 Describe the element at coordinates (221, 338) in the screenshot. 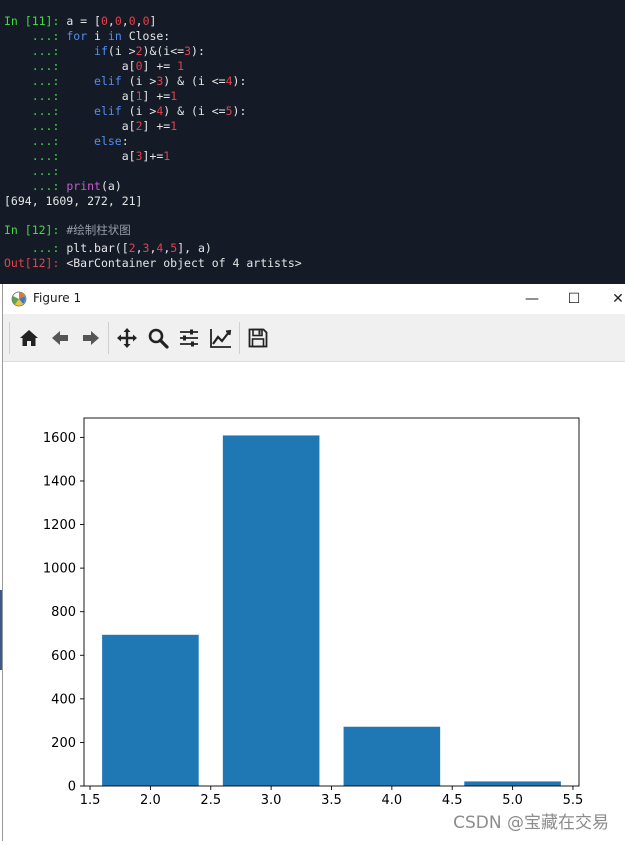

I see `edit-axis-icon` at that location.